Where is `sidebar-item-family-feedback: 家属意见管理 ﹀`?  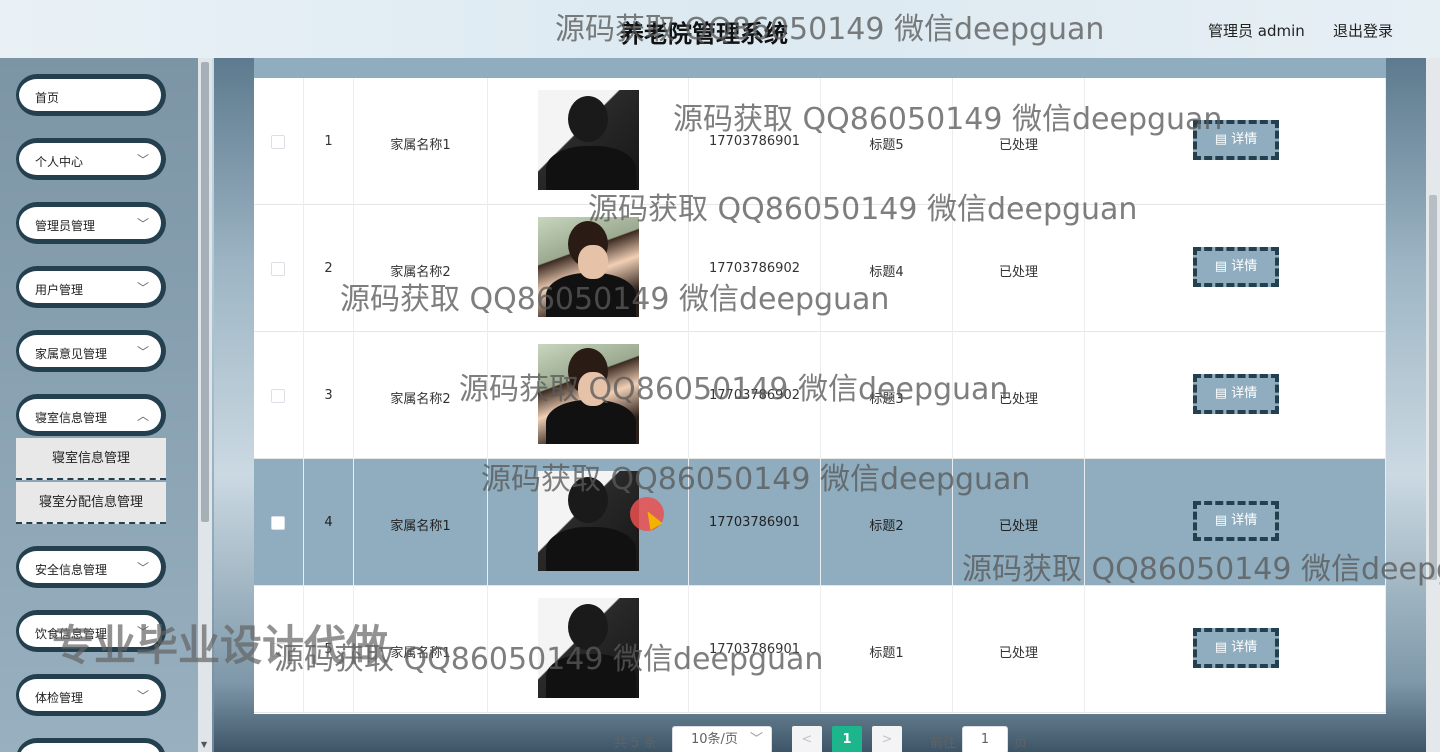 sidebar-item-family-feedback: 家属意见管理 ﹀ is located at coordinates (91, 351).